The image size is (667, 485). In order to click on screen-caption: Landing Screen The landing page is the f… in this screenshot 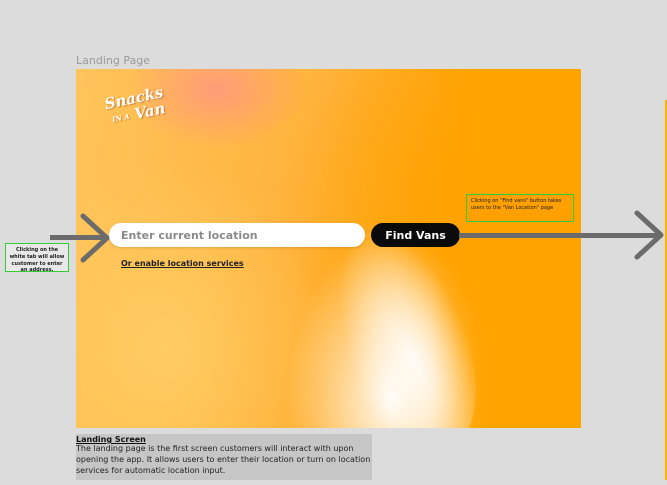, I will do `click(224, 457)`.